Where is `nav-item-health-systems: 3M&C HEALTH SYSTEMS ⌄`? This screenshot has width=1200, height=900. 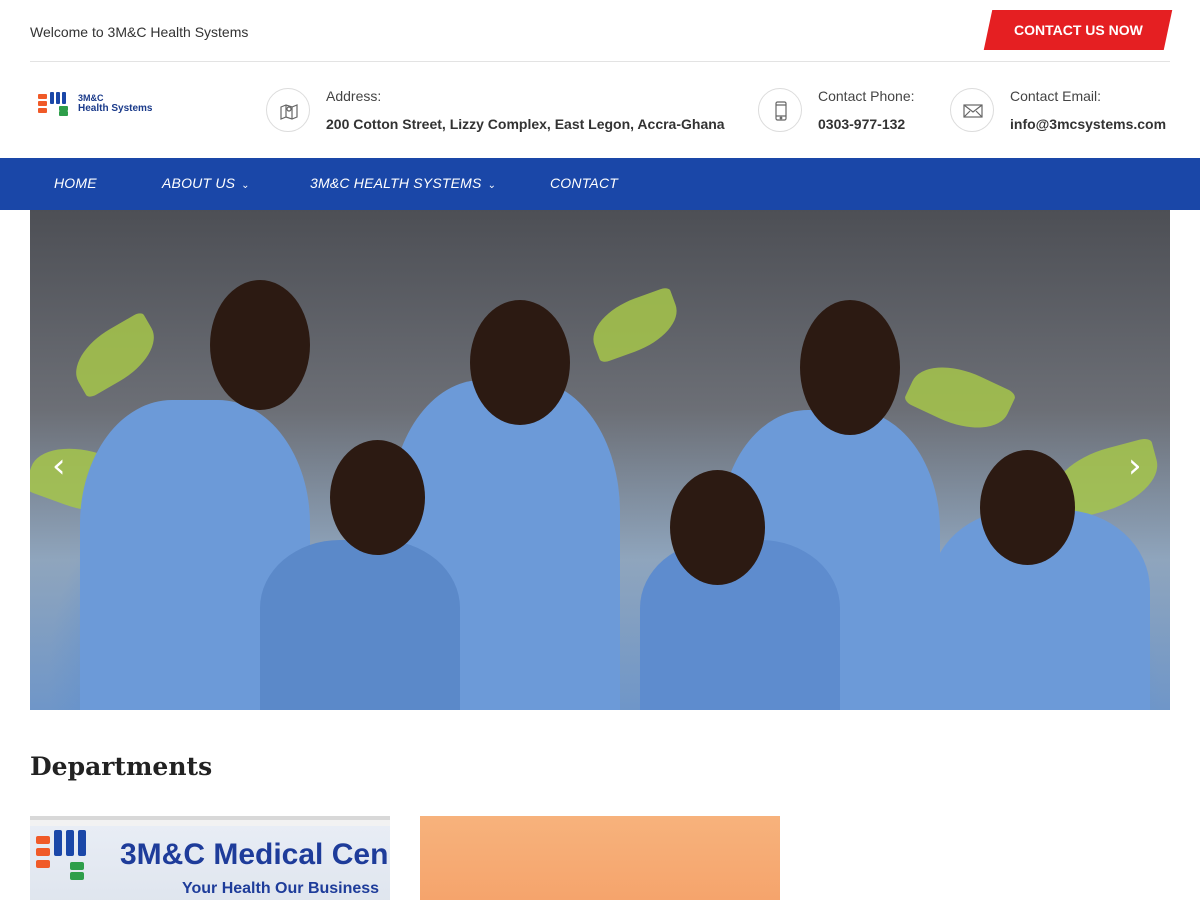 nav-item-health-systems: 3M&C HEALTH SYSTEMS ⌄ is located at coordinates (403, 183).